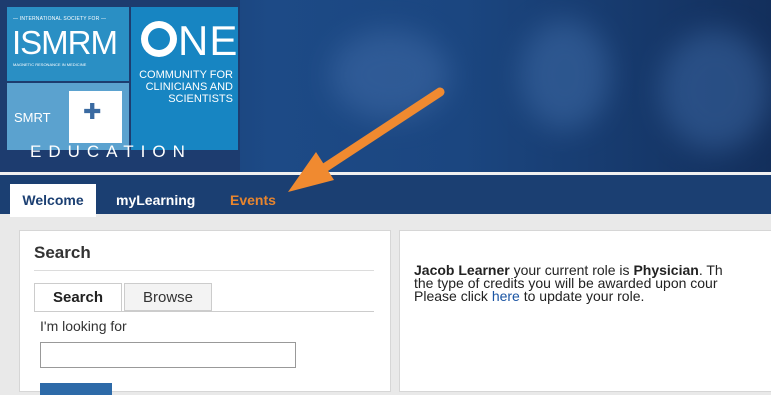  I want to click on tab-search: Search, so click(78, 297).